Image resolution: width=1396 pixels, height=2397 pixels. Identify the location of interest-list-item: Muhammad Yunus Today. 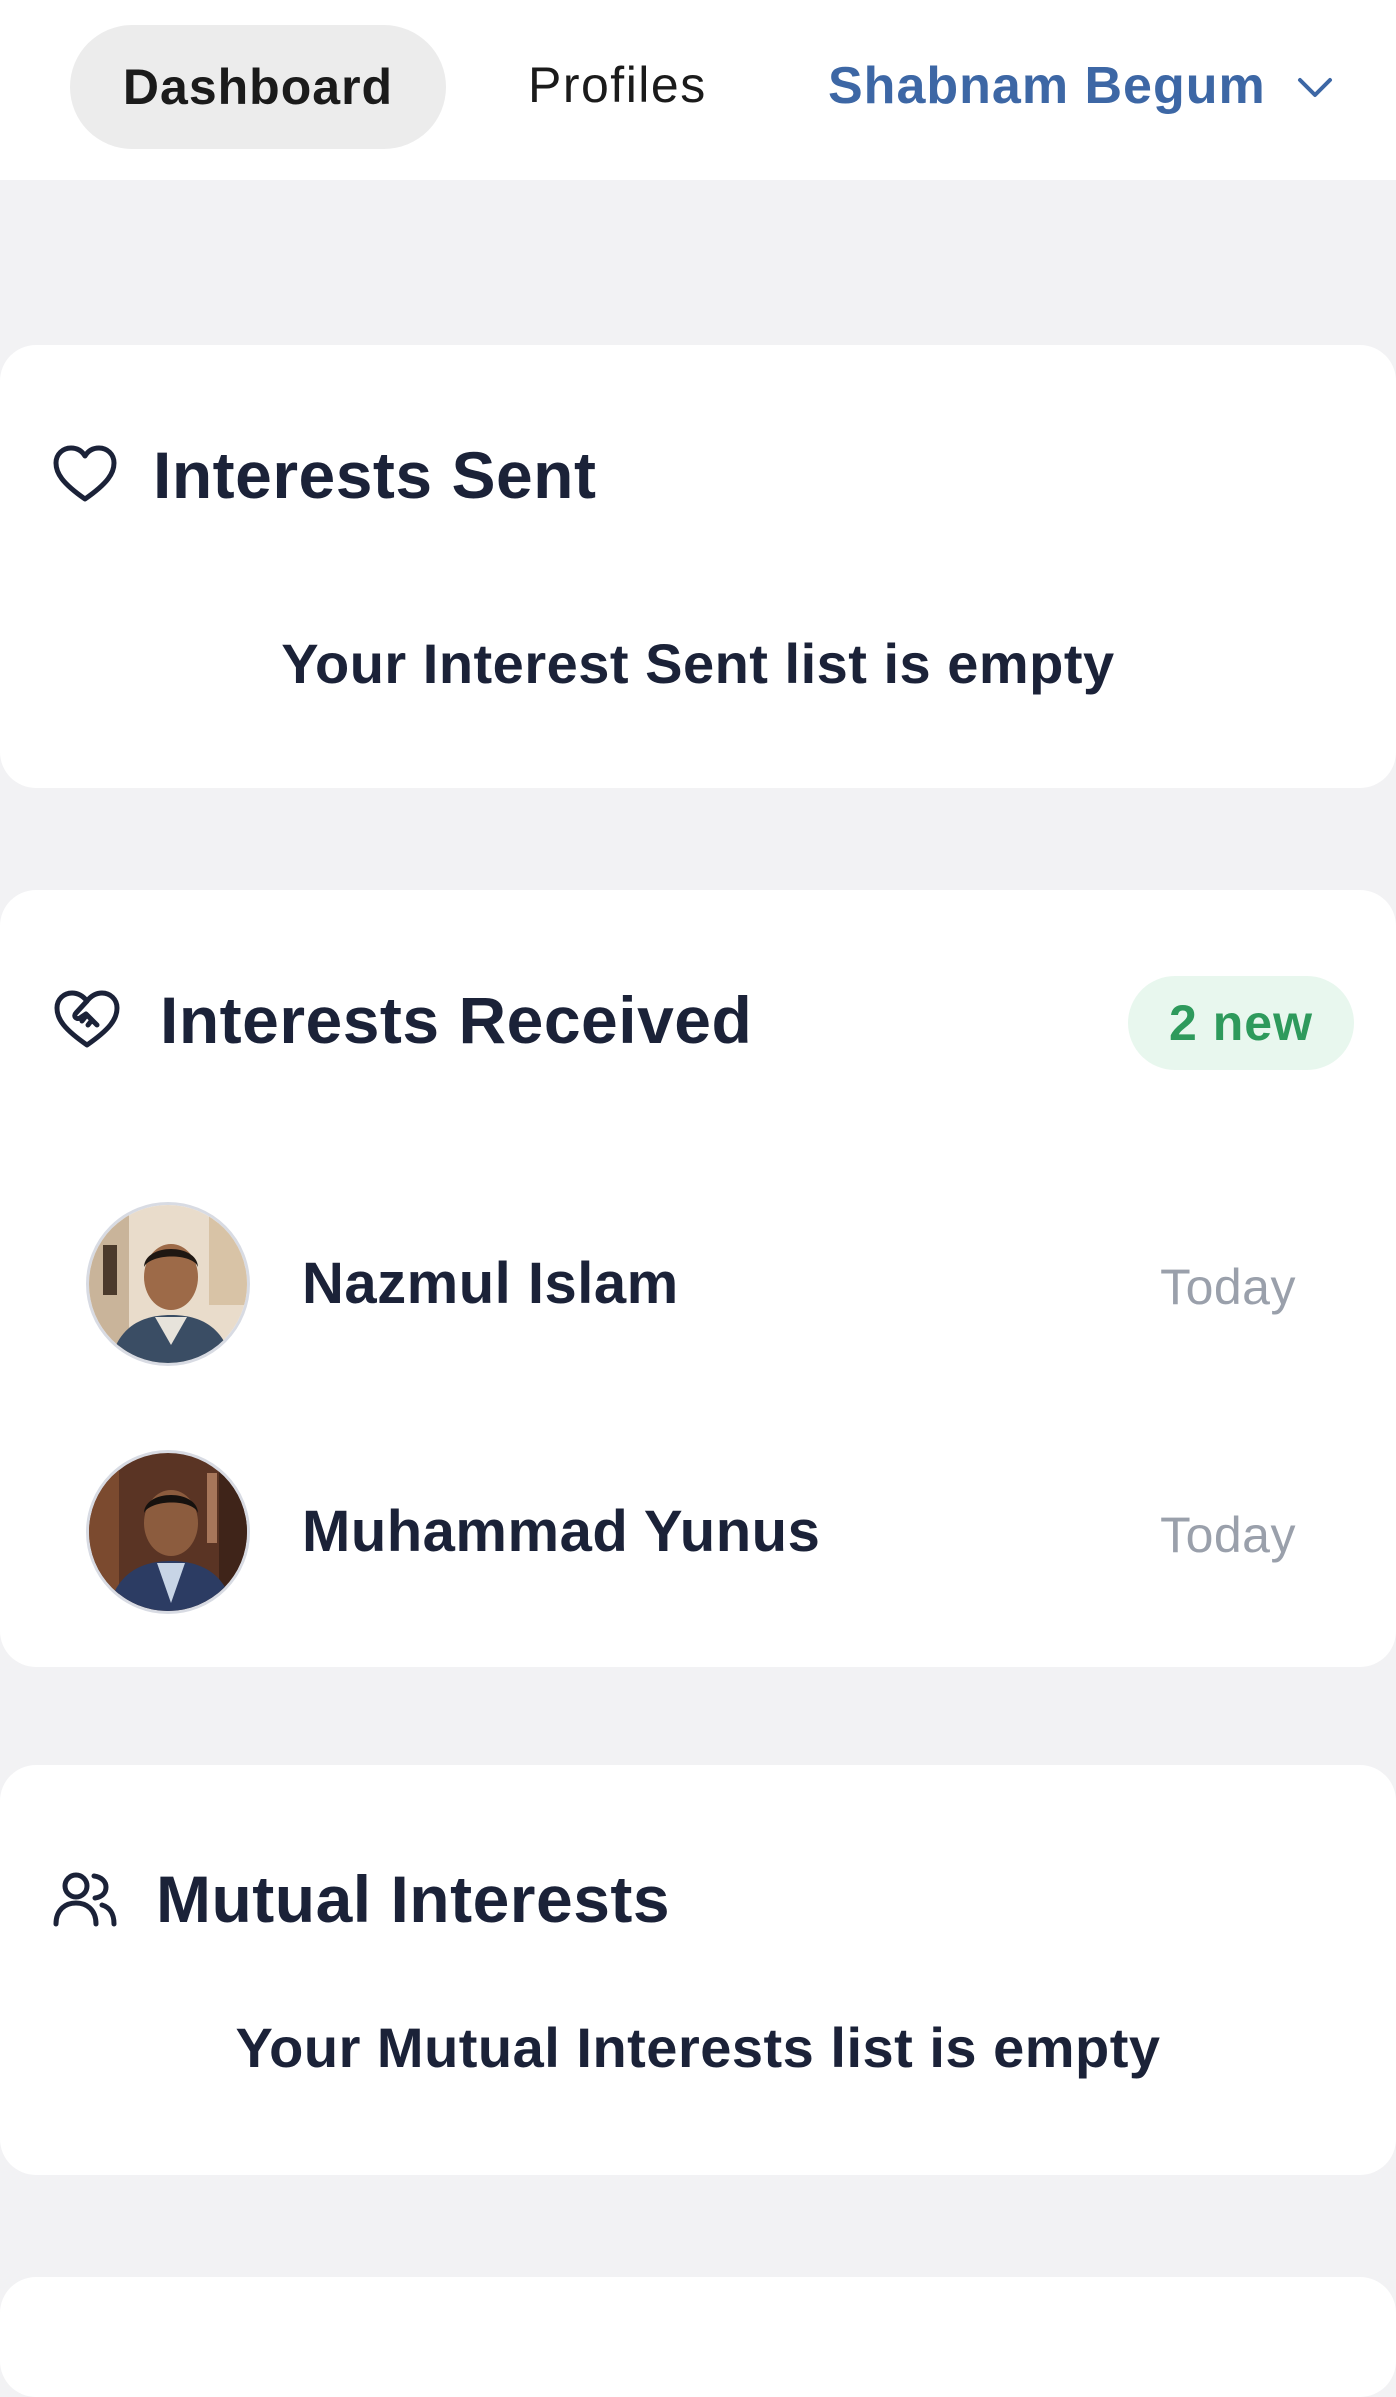
(698, 1535).